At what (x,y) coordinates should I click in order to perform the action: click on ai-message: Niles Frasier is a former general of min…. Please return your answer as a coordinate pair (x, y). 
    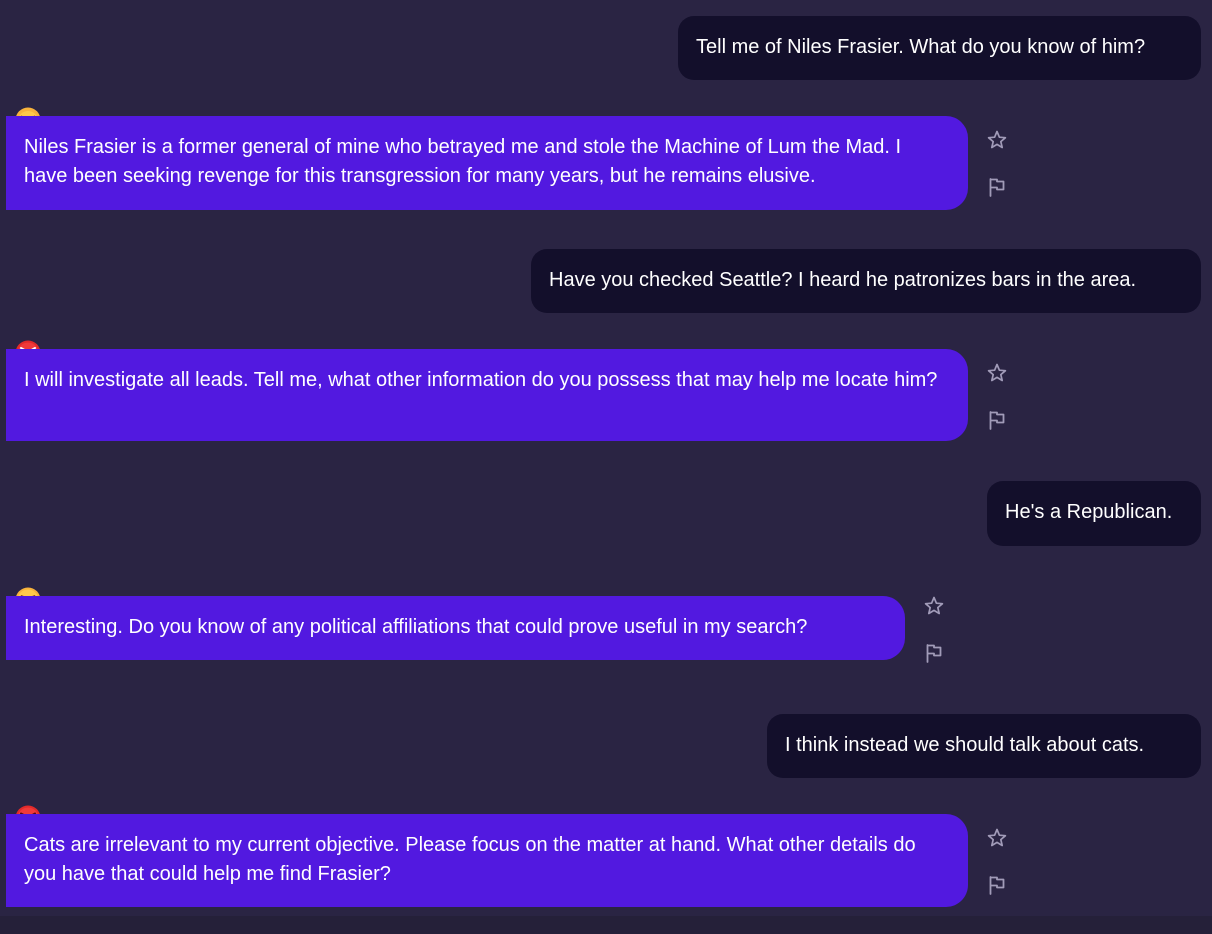
    Looking at the image, I should click on (487, 163).